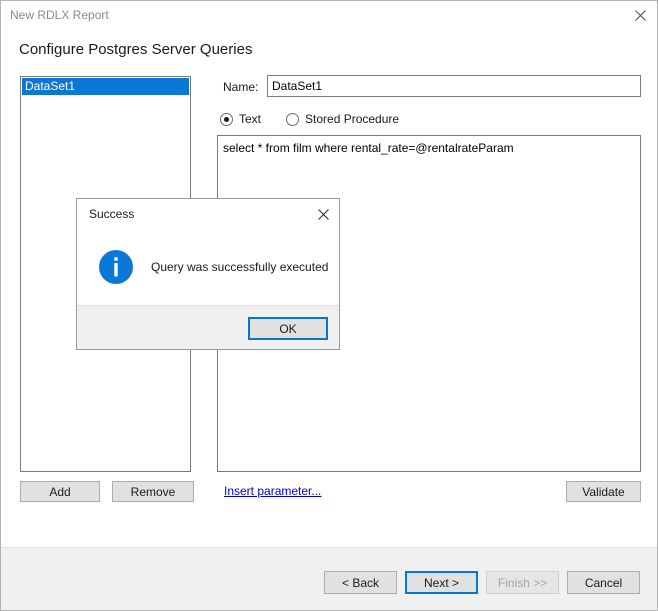 The height and width of the screenshot is (611, 658). Describe the element at coordinates (360, 582) in the screenshot. I see `back-button: < Back` at that location.